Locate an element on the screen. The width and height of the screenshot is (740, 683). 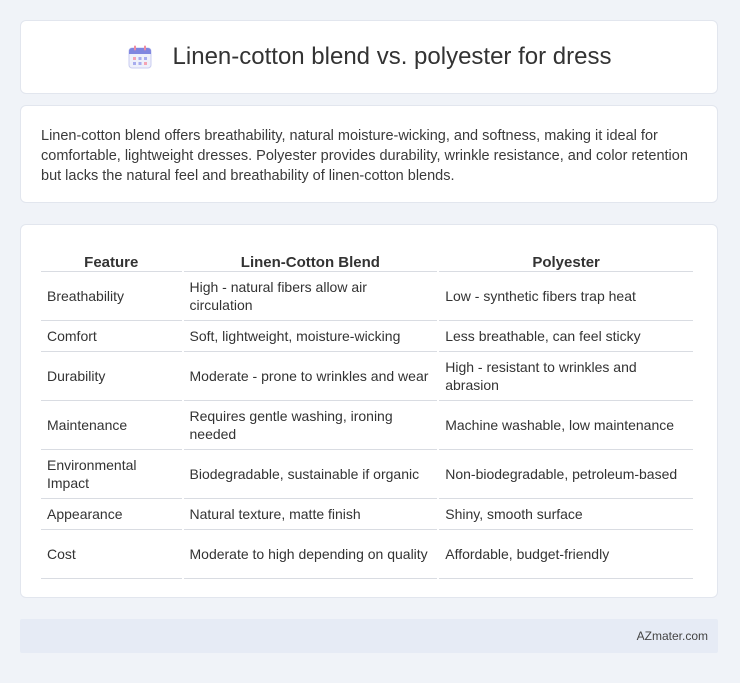
polyester-cell: Less breathable, can feel sticky is located at coordinates (566, 336).